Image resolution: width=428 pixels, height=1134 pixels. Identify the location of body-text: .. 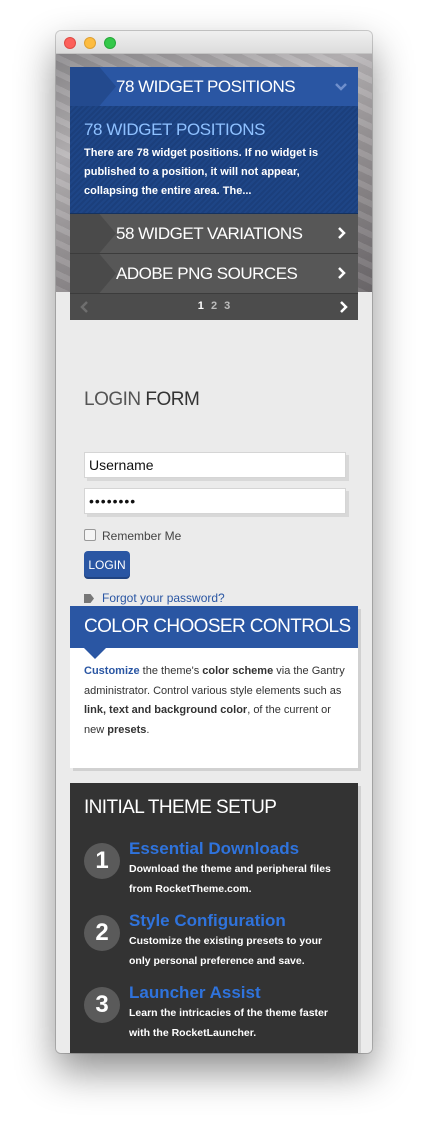
(148, 729).